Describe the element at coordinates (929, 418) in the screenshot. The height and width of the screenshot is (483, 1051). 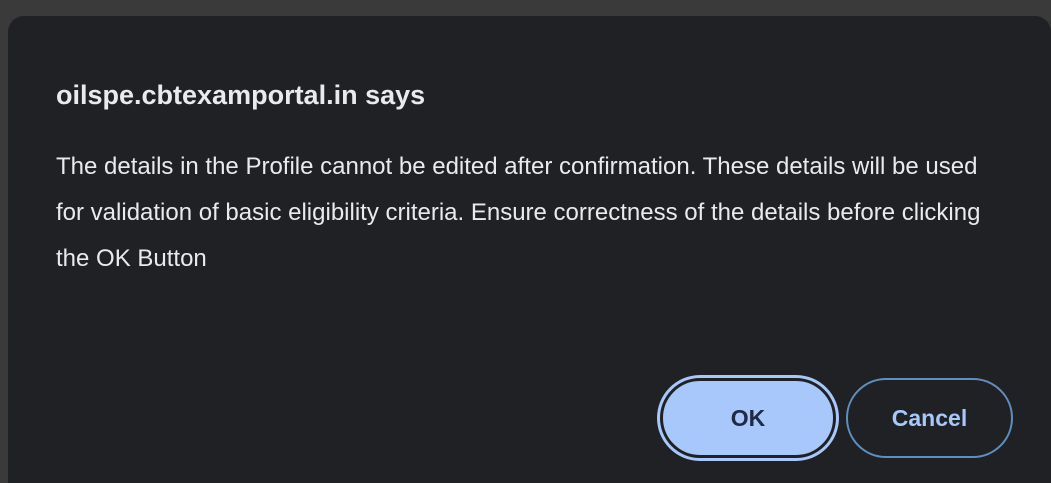
I see `cancel-button: Cancel` at that location.